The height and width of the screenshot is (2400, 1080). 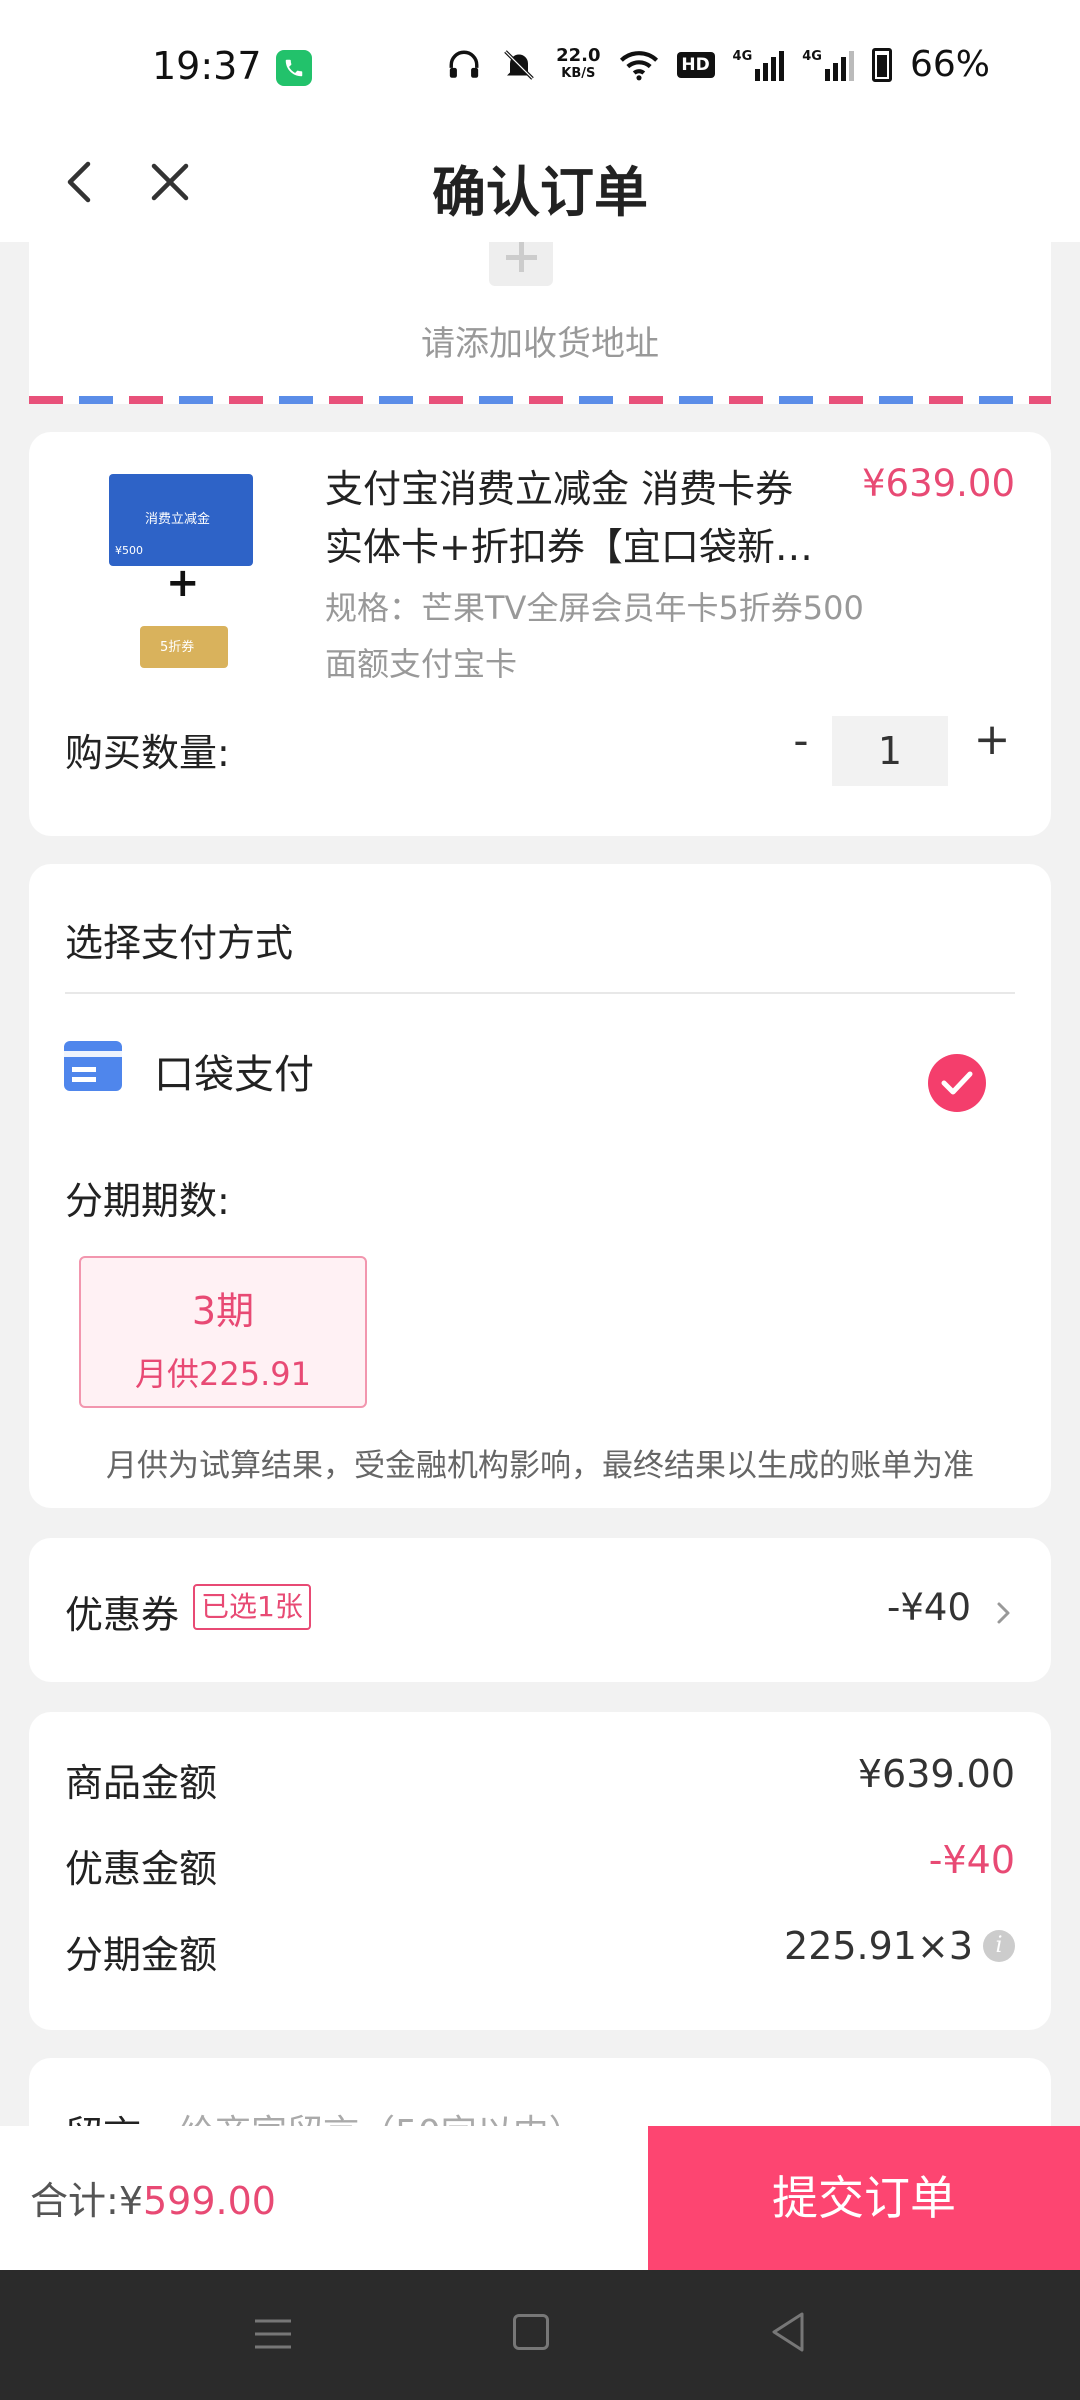 I want to click on total: 合计:¥599.00, so click(x=153, y=2197).